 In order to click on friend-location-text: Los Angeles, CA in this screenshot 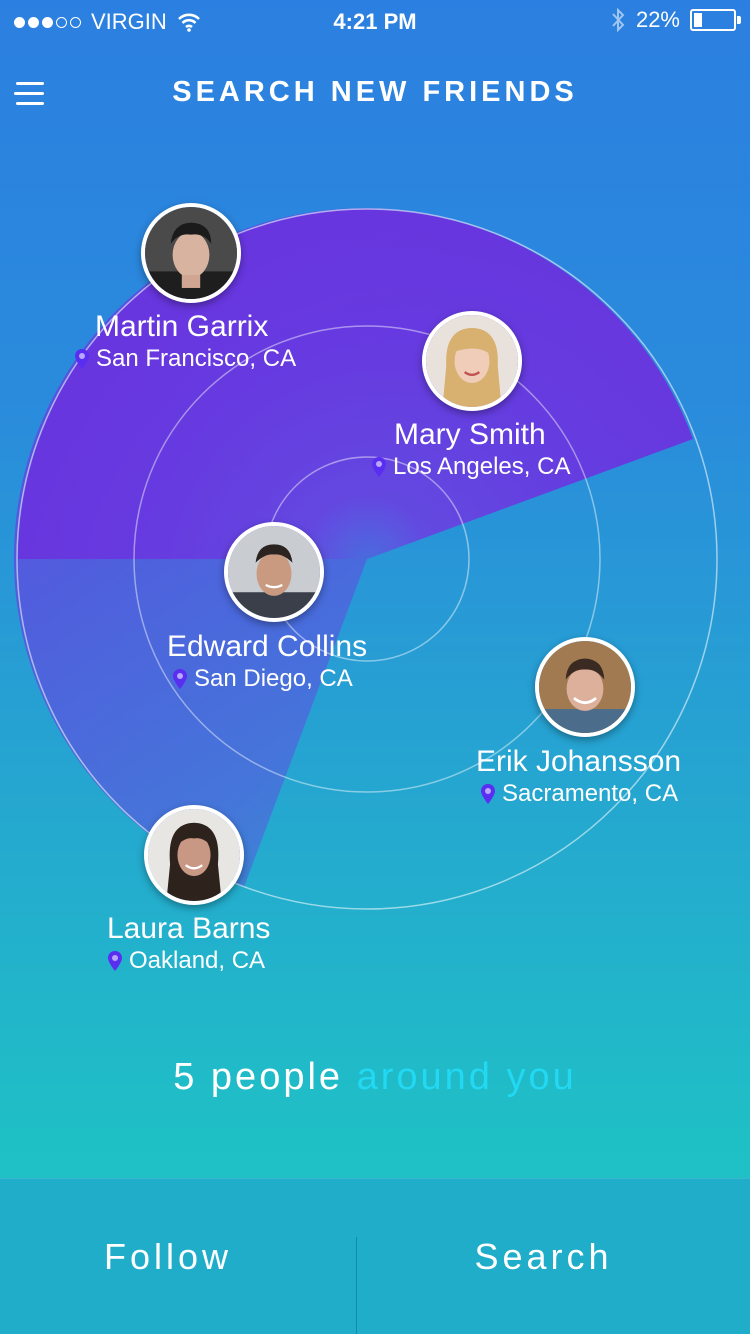, I will do `click(482, 466)`.